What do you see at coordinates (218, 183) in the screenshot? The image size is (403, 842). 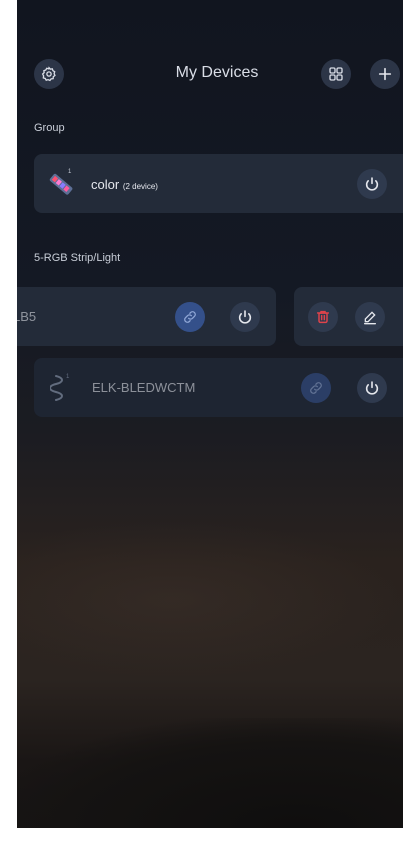 I see `group-card: 1 color (2 device)` at bounding box center [218, 183].